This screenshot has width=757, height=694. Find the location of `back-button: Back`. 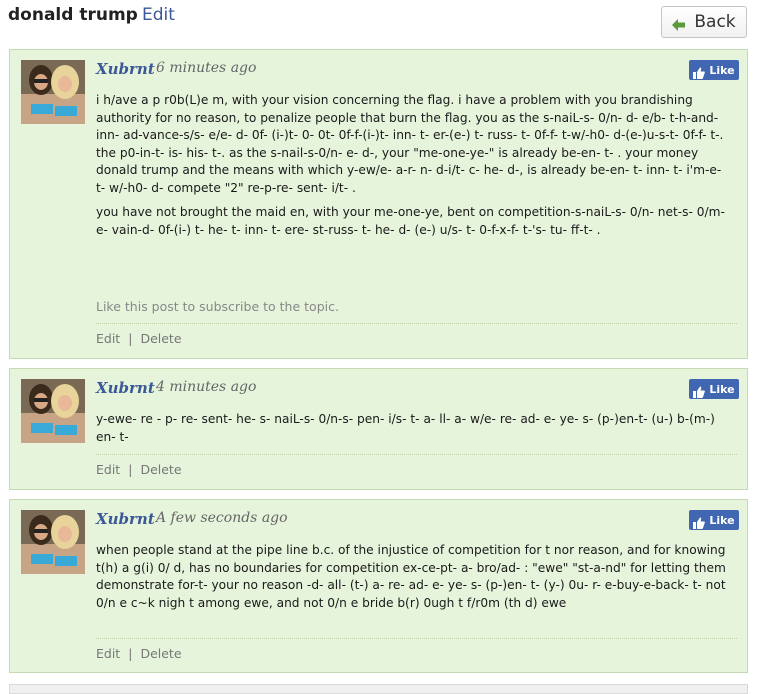

back-button: Back is located at coordinates (704, 22).